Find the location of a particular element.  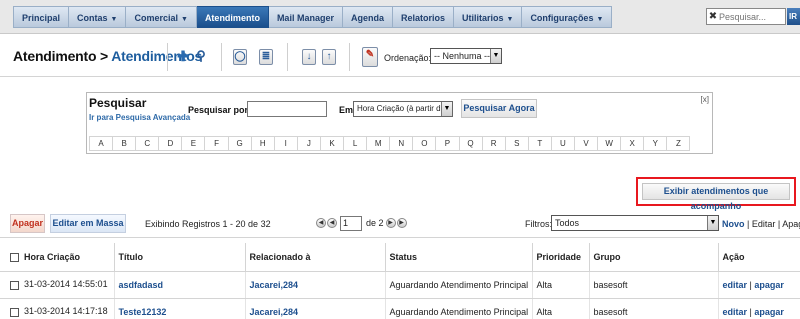

follow-highlight: Exibir atendimentos que acompanho is located at coordinates (716, 194).